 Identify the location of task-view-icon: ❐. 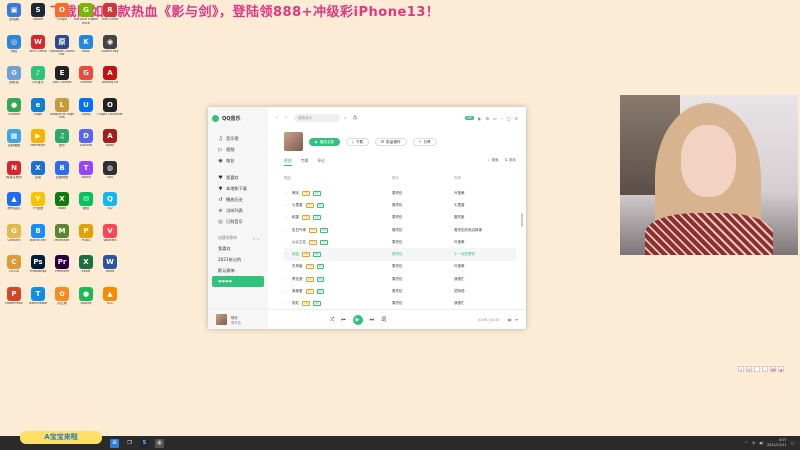
(129, 443).